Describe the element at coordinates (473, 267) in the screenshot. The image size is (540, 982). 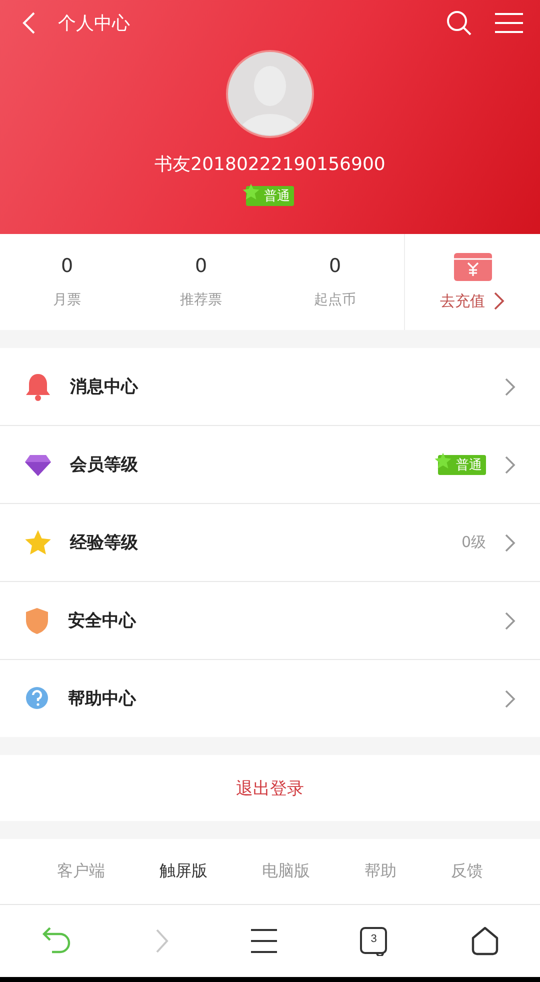
I see `wallet-icon` at that location.